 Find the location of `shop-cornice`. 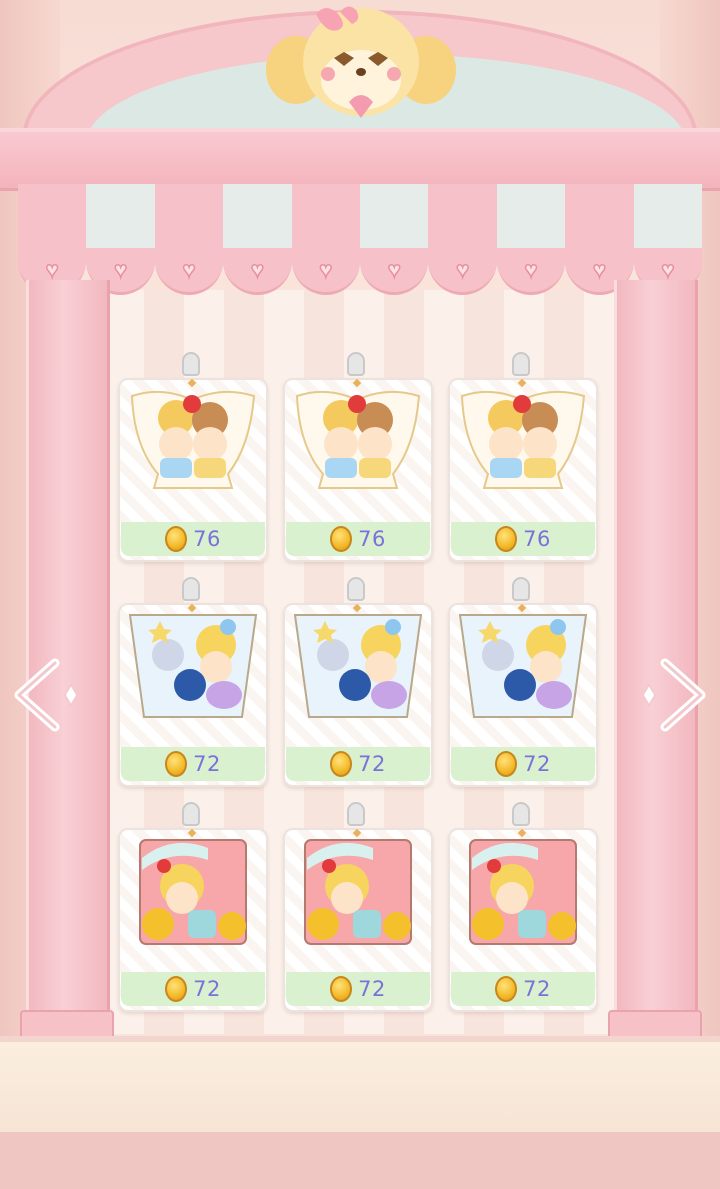

shop-cornice is located at coordinates (360, 158).